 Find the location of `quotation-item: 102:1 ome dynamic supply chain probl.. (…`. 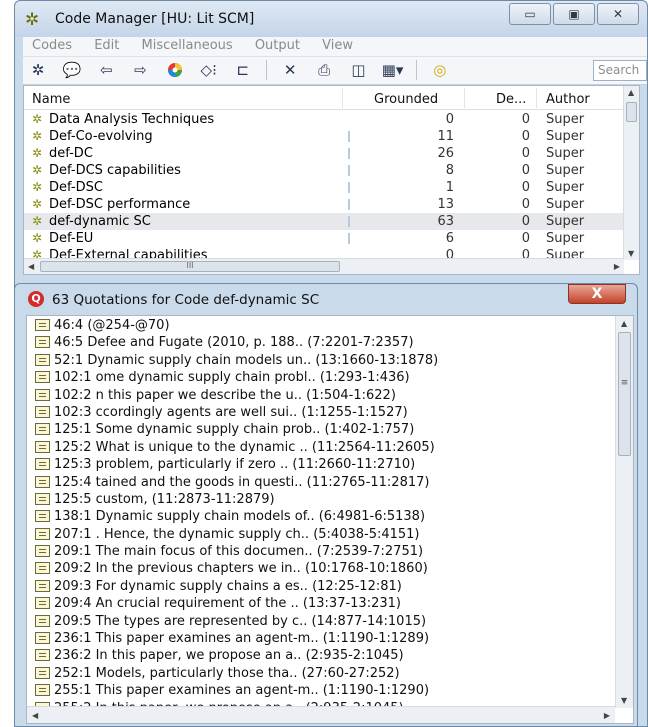

quotation-item: 102:1 ome dynamic supply chain probl.. (… is located at coordinates (320, 377).